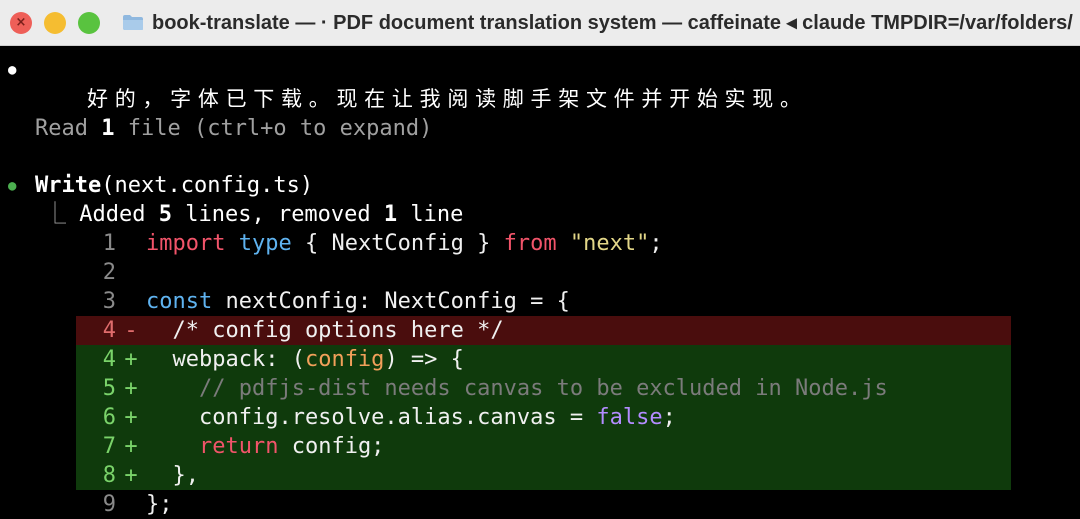  I want to click on line-number: 8, so click(109, 475).